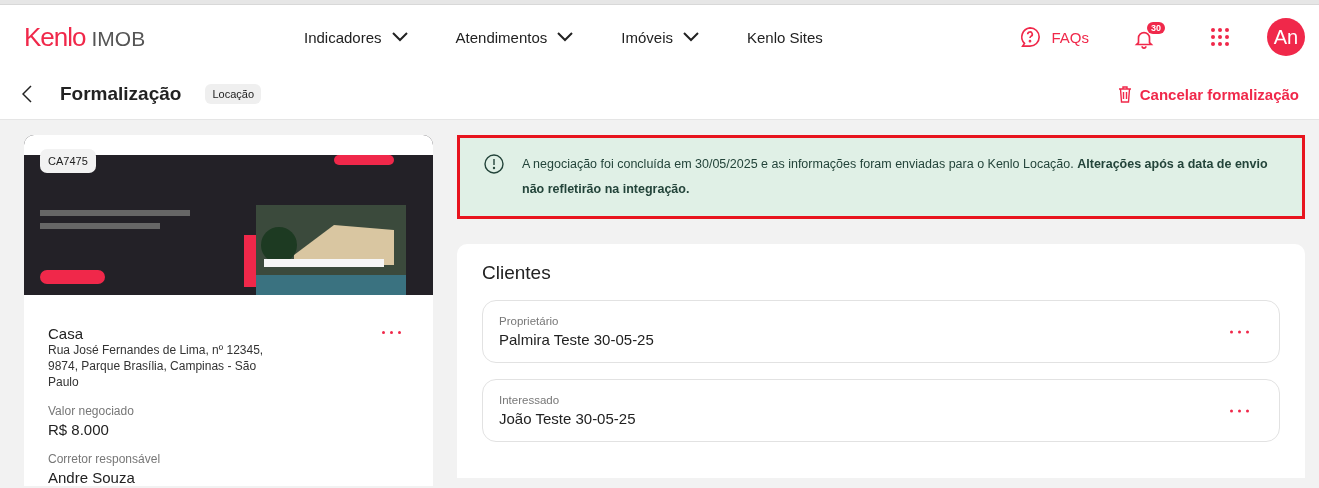 Image resolution: width=1319 pixels, height=488 pixels. What do you see at coordinates (1054, 37) in the screenshot?
I see `faqs-link: FAQs` at bounding box center [1054, 37].